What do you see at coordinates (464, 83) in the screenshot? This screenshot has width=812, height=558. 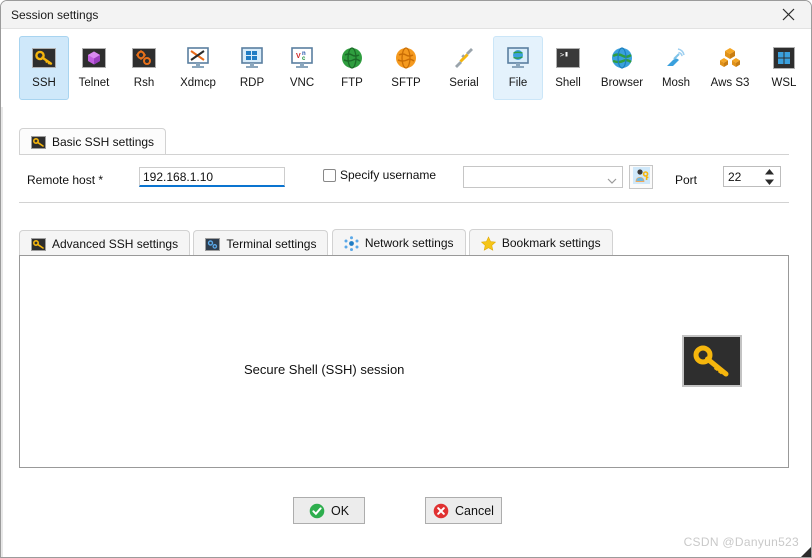 I see `session-type-label: Serial` at bounding box center [464, 83].